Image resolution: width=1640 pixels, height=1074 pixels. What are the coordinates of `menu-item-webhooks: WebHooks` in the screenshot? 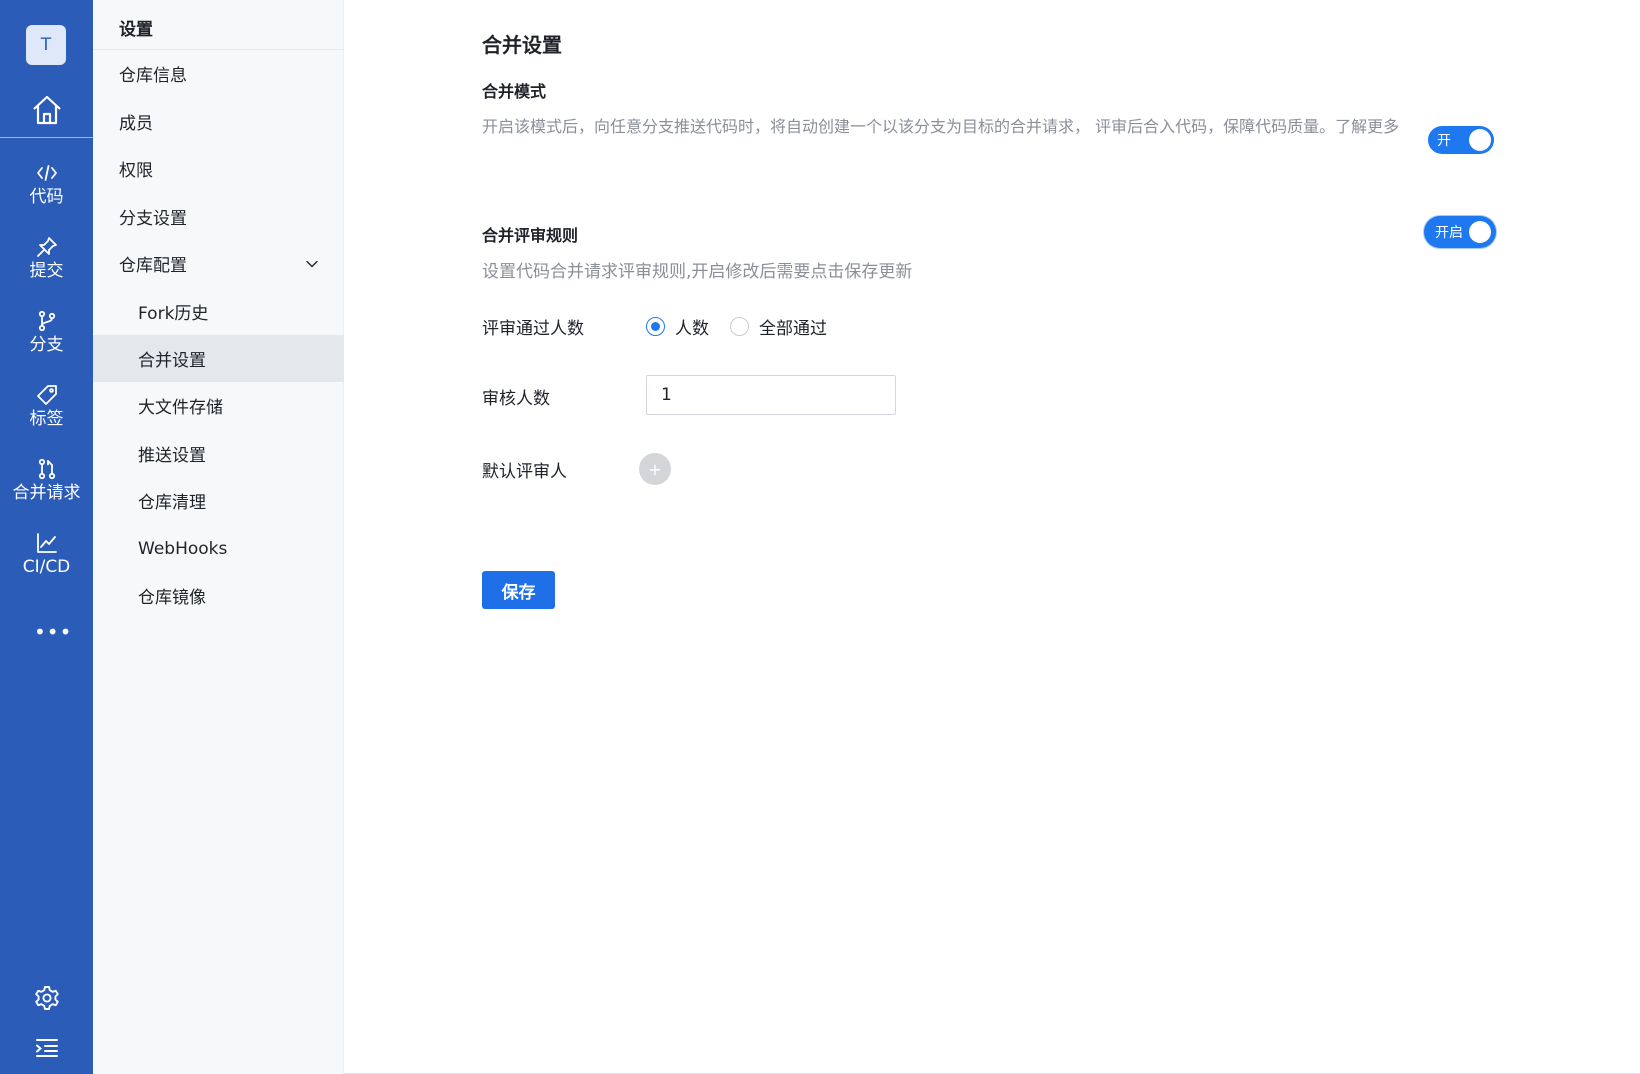 It's located at (218, 548).